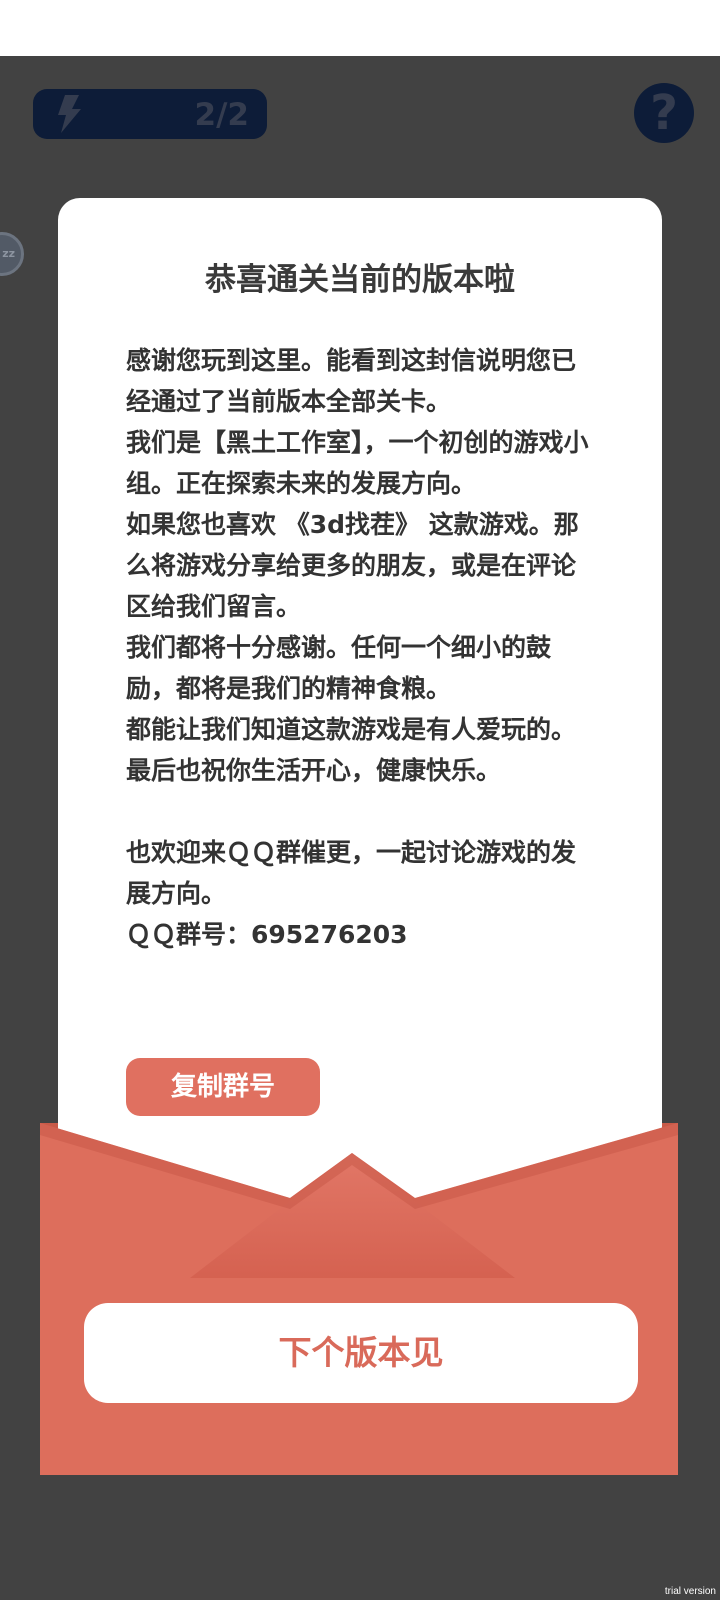 The width and height of the screenshot is (720, 1600). What do you see at coordinates (360, 28) in the screenshot?
I see `status-bar` at bounding box center [360, 28].